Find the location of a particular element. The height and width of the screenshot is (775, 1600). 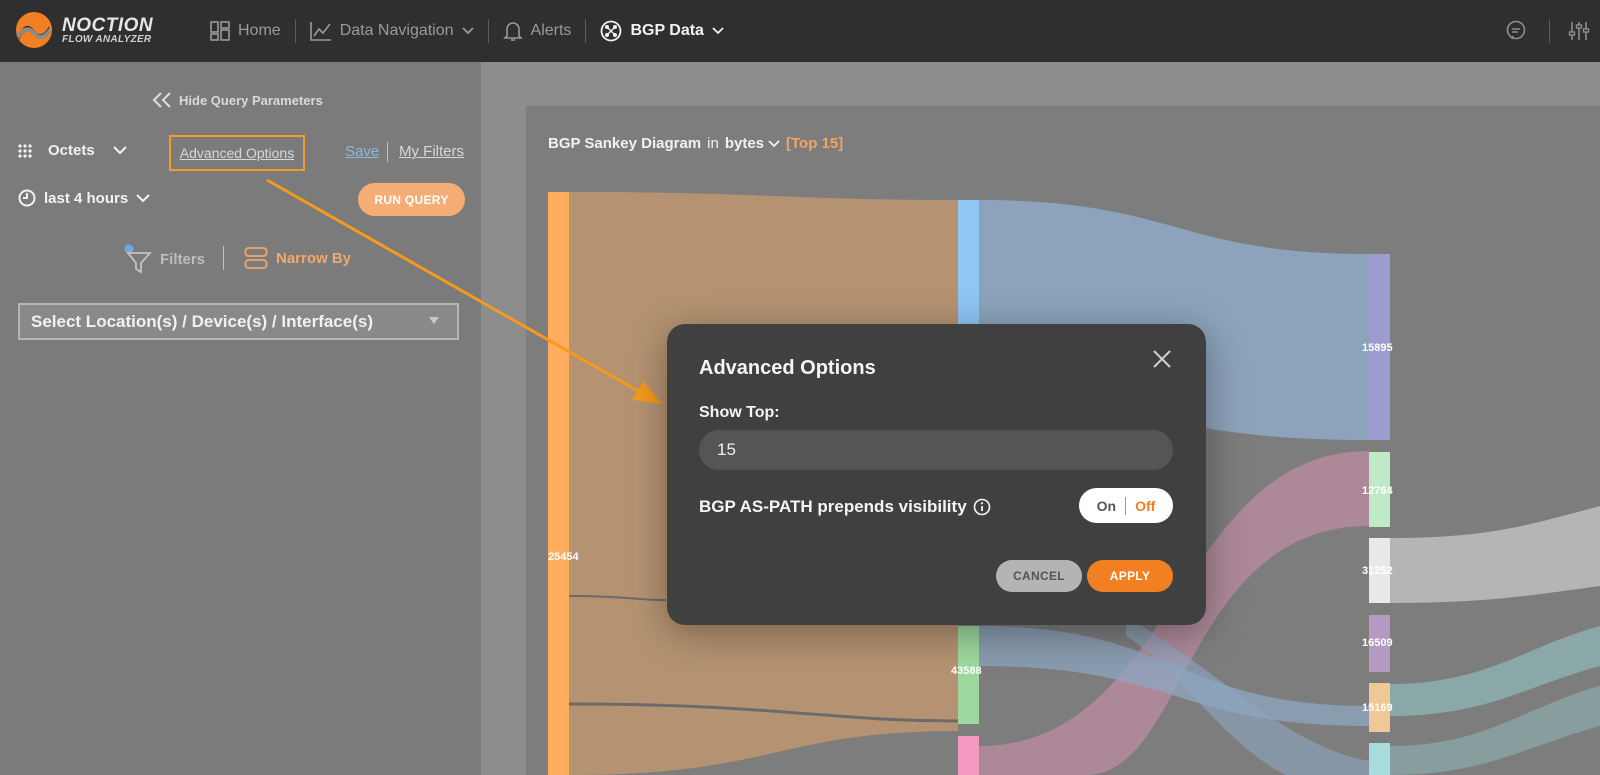

filters-label: Filters is located at coordinates (183, 259).